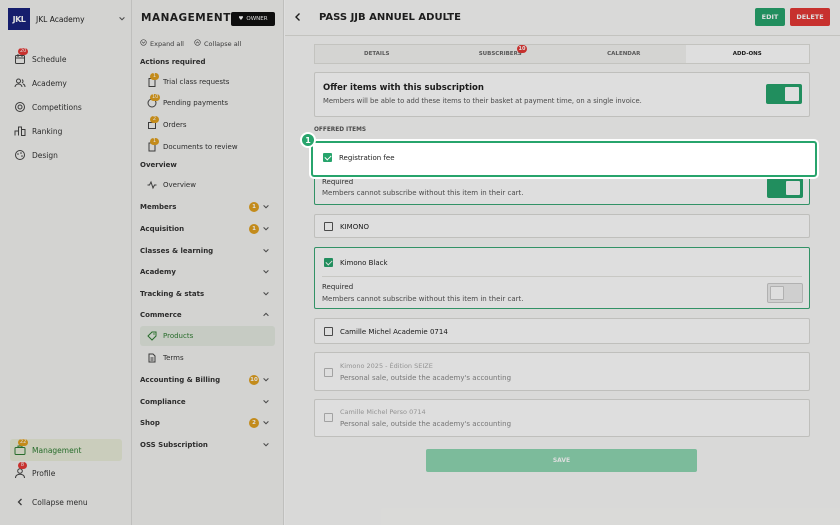 This screenshot has width=840, height=525. I want to click on overview-item: Overview, so click(171, 185).